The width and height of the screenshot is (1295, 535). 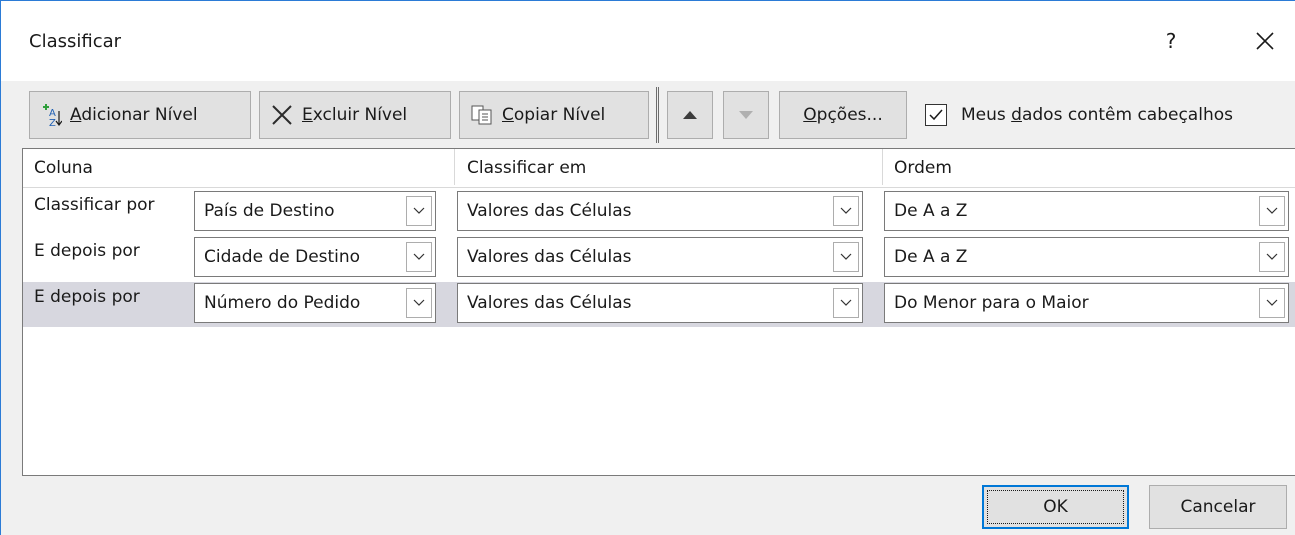 I want to click on checkbox-box, so click(x=936, y=115).